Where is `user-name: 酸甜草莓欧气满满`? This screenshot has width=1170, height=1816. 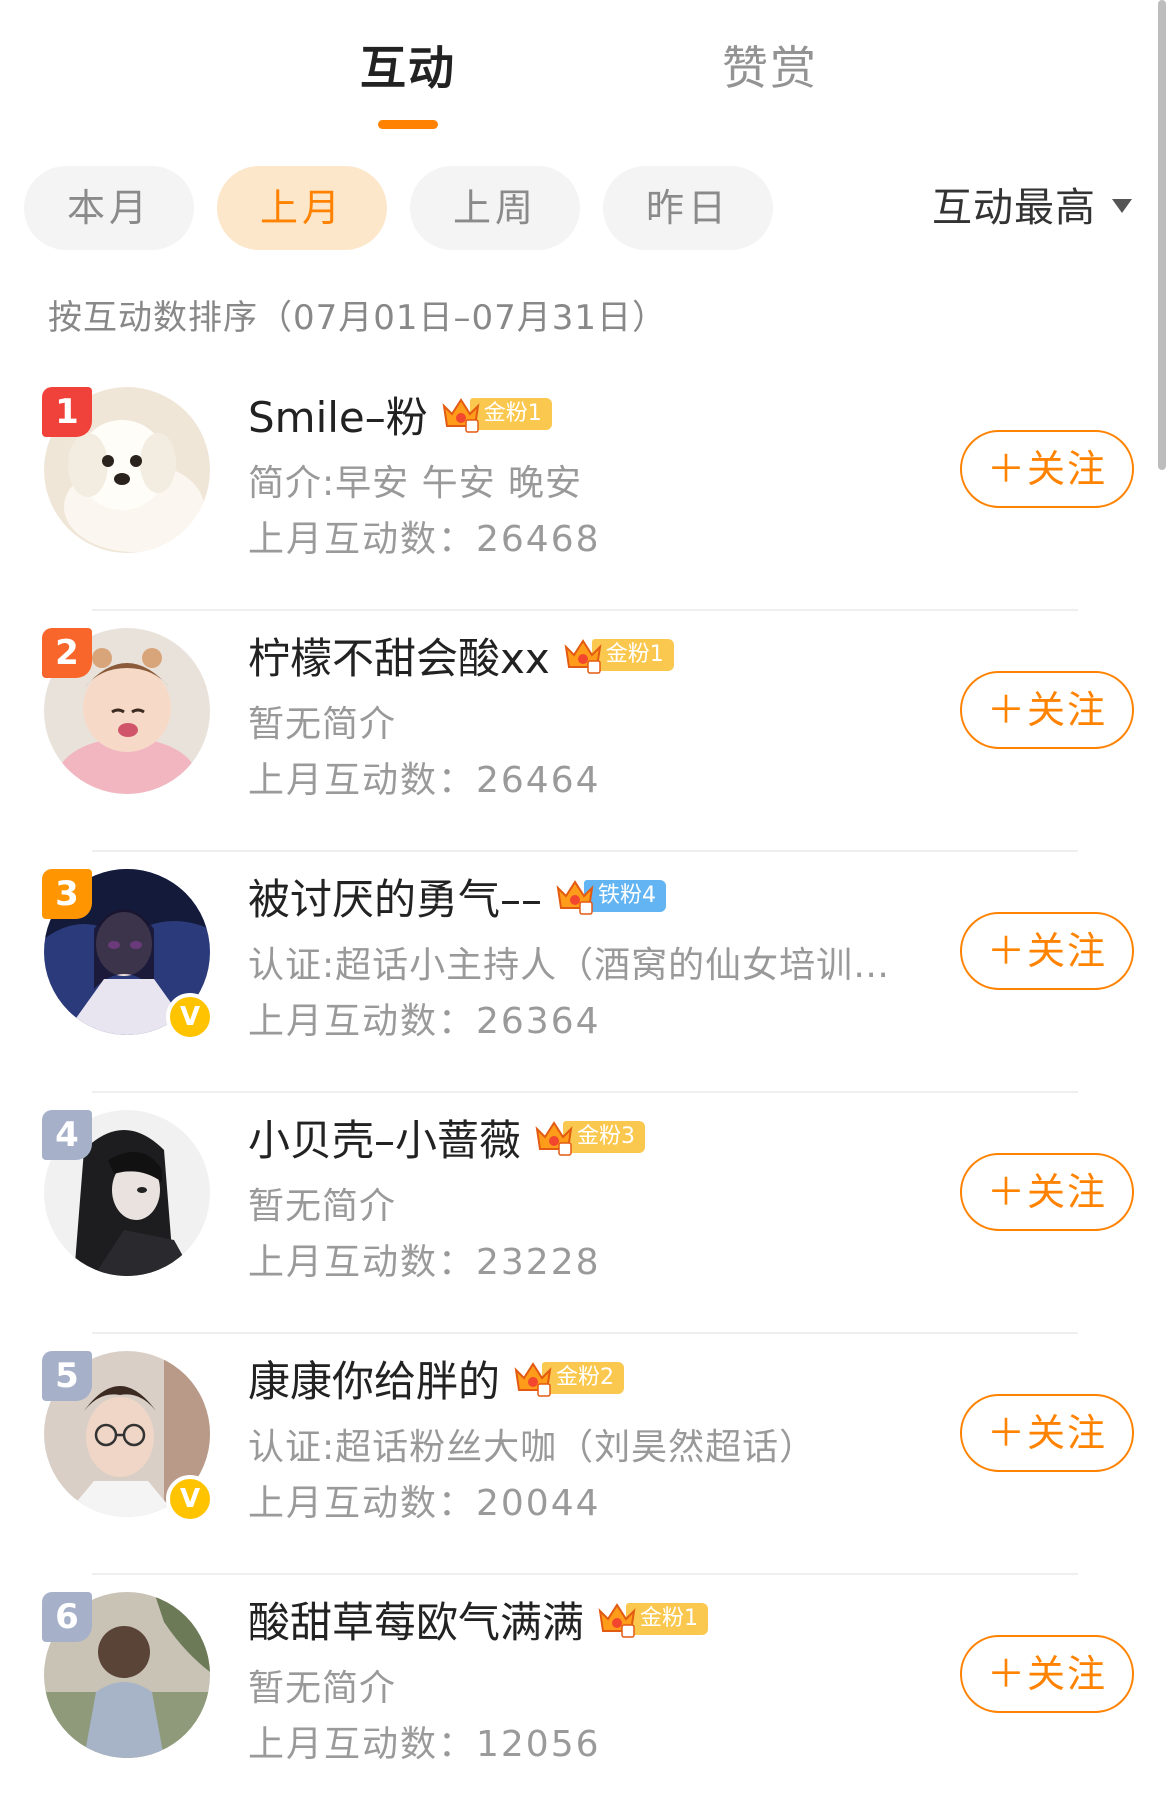
user-name: 酸甜草莓欧气满满 is located at coordinates (416, 1619).